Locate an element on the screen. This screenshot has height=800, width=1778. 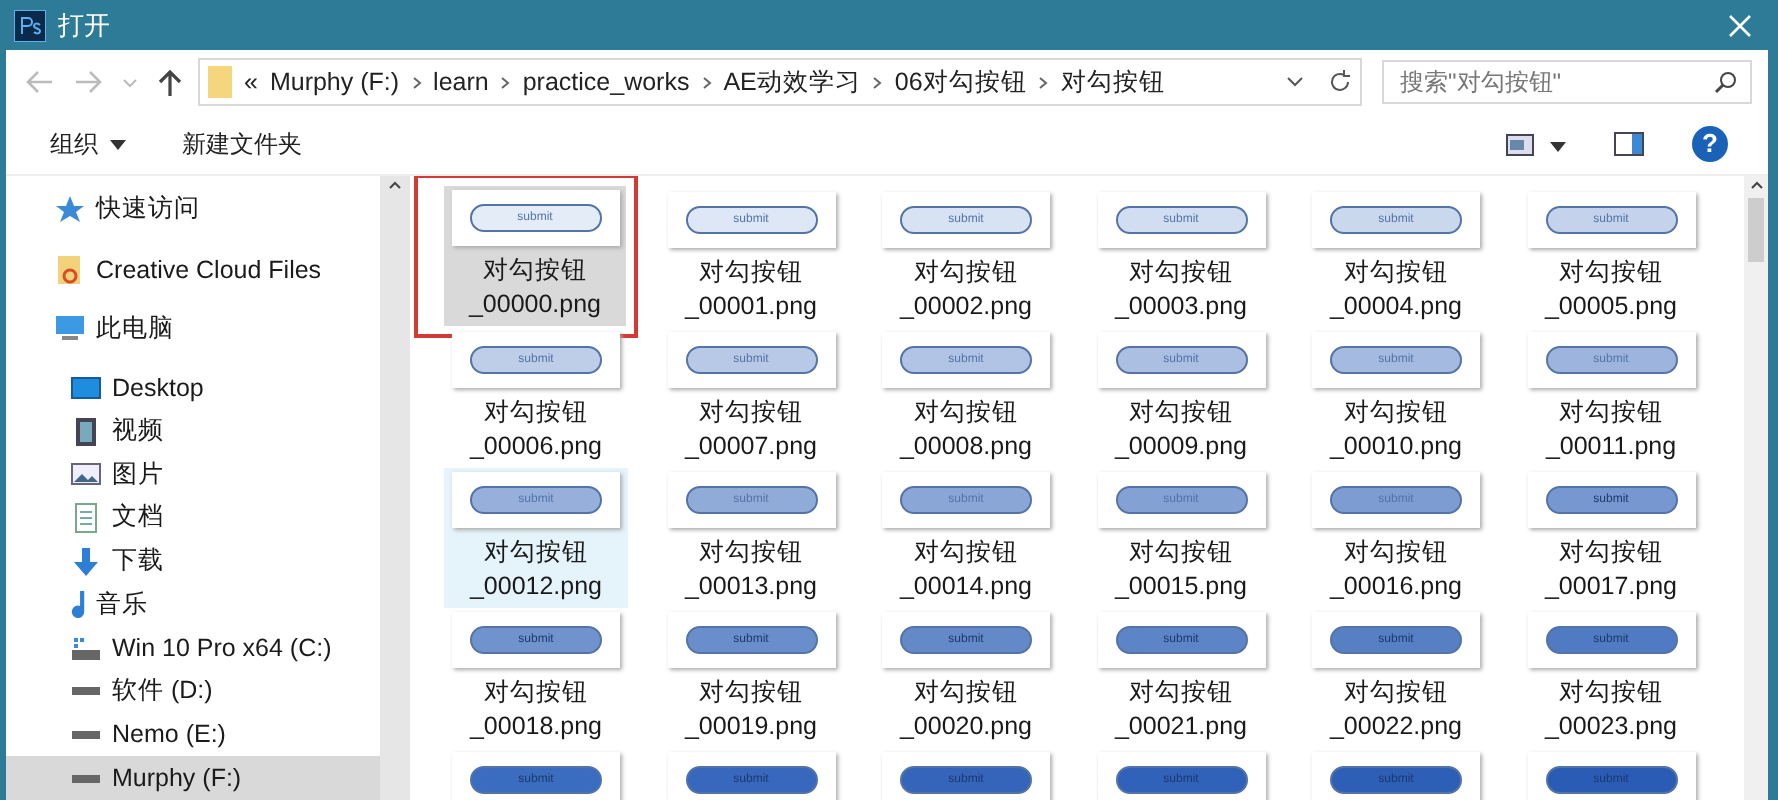
scroll-thumb is located at coordinates (1756, 230).